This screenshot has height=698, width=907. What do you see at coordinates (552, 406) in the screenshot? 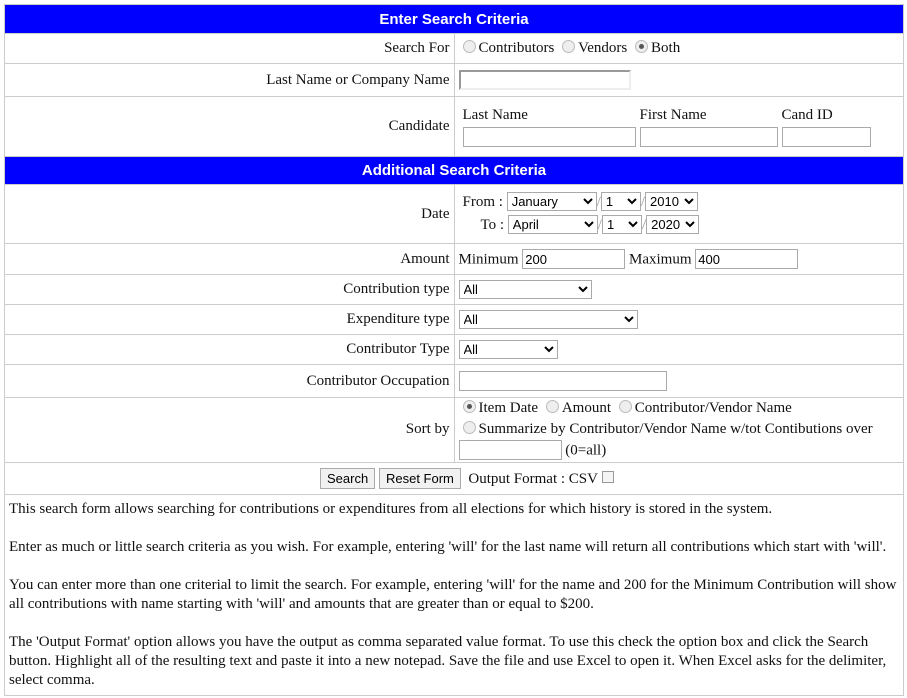
I see `radio-amount` at bounding box center [552, 406].